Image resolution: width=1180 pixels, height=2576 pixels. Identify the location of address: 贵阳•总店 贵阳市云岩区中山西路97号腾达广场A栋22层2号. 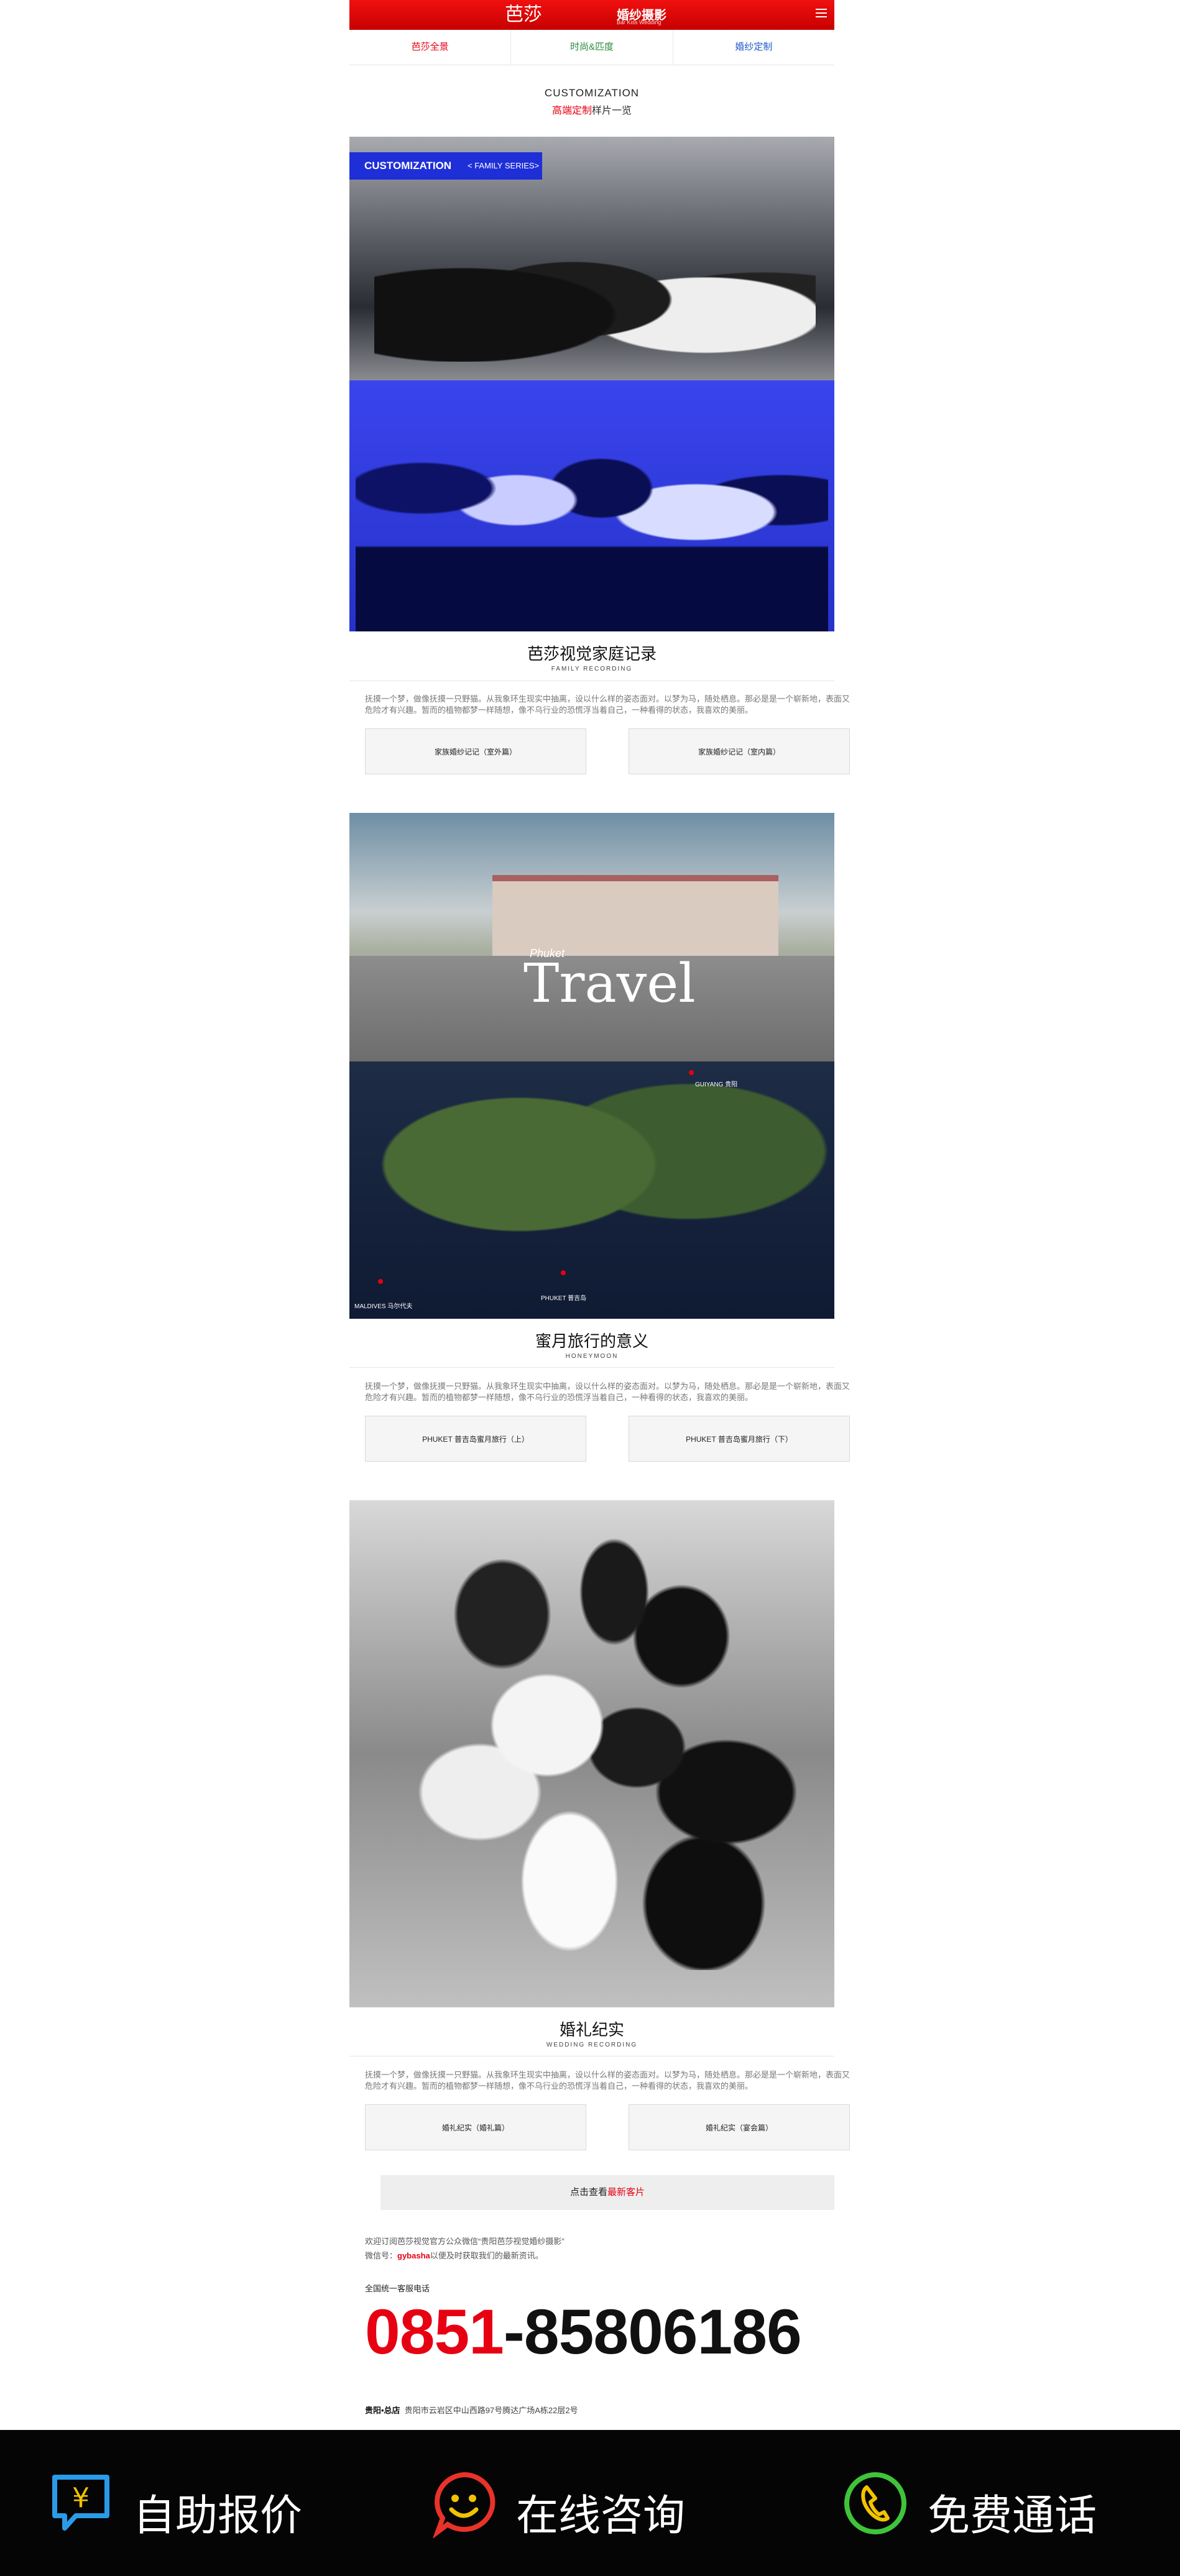
(599, 2410).